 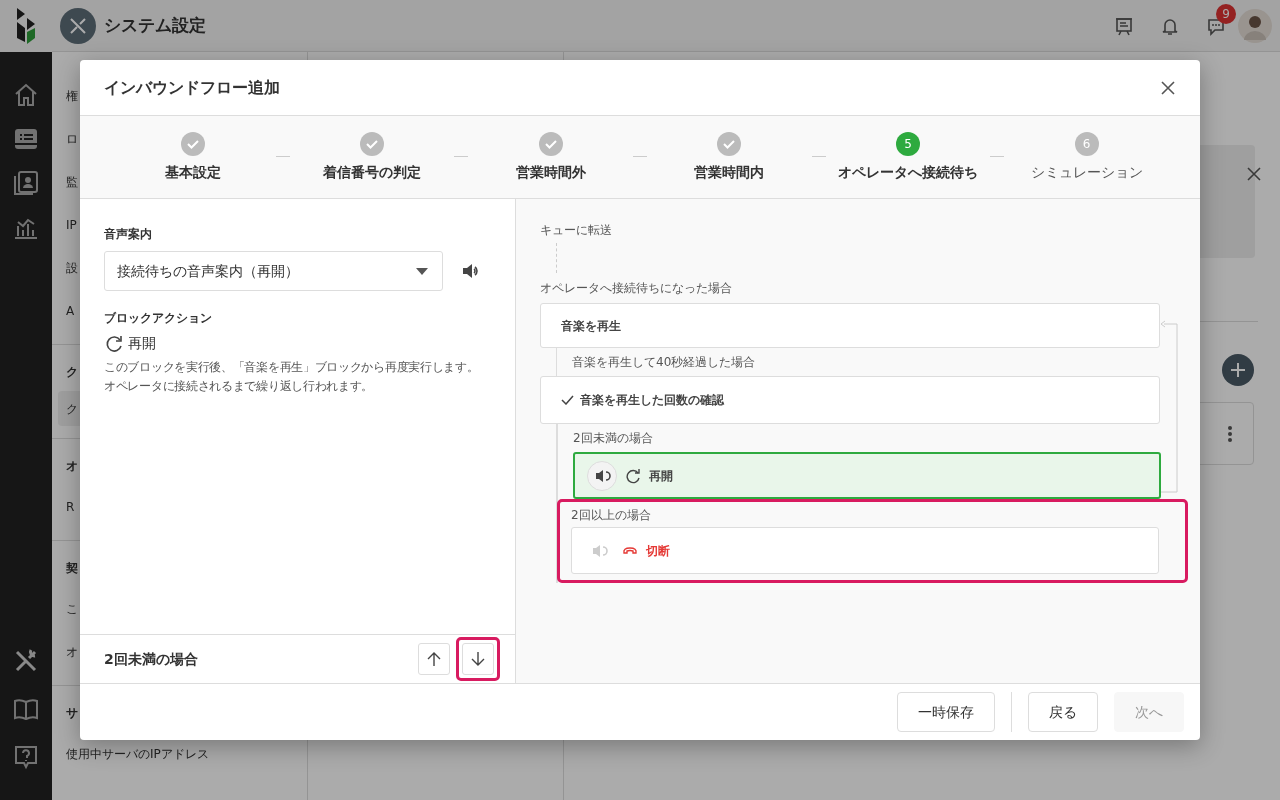 What do you see at coordinates (613, 438) in the screenshot?
I see `condition-label: 2回未満の場合` at bounding box center [613, 438].